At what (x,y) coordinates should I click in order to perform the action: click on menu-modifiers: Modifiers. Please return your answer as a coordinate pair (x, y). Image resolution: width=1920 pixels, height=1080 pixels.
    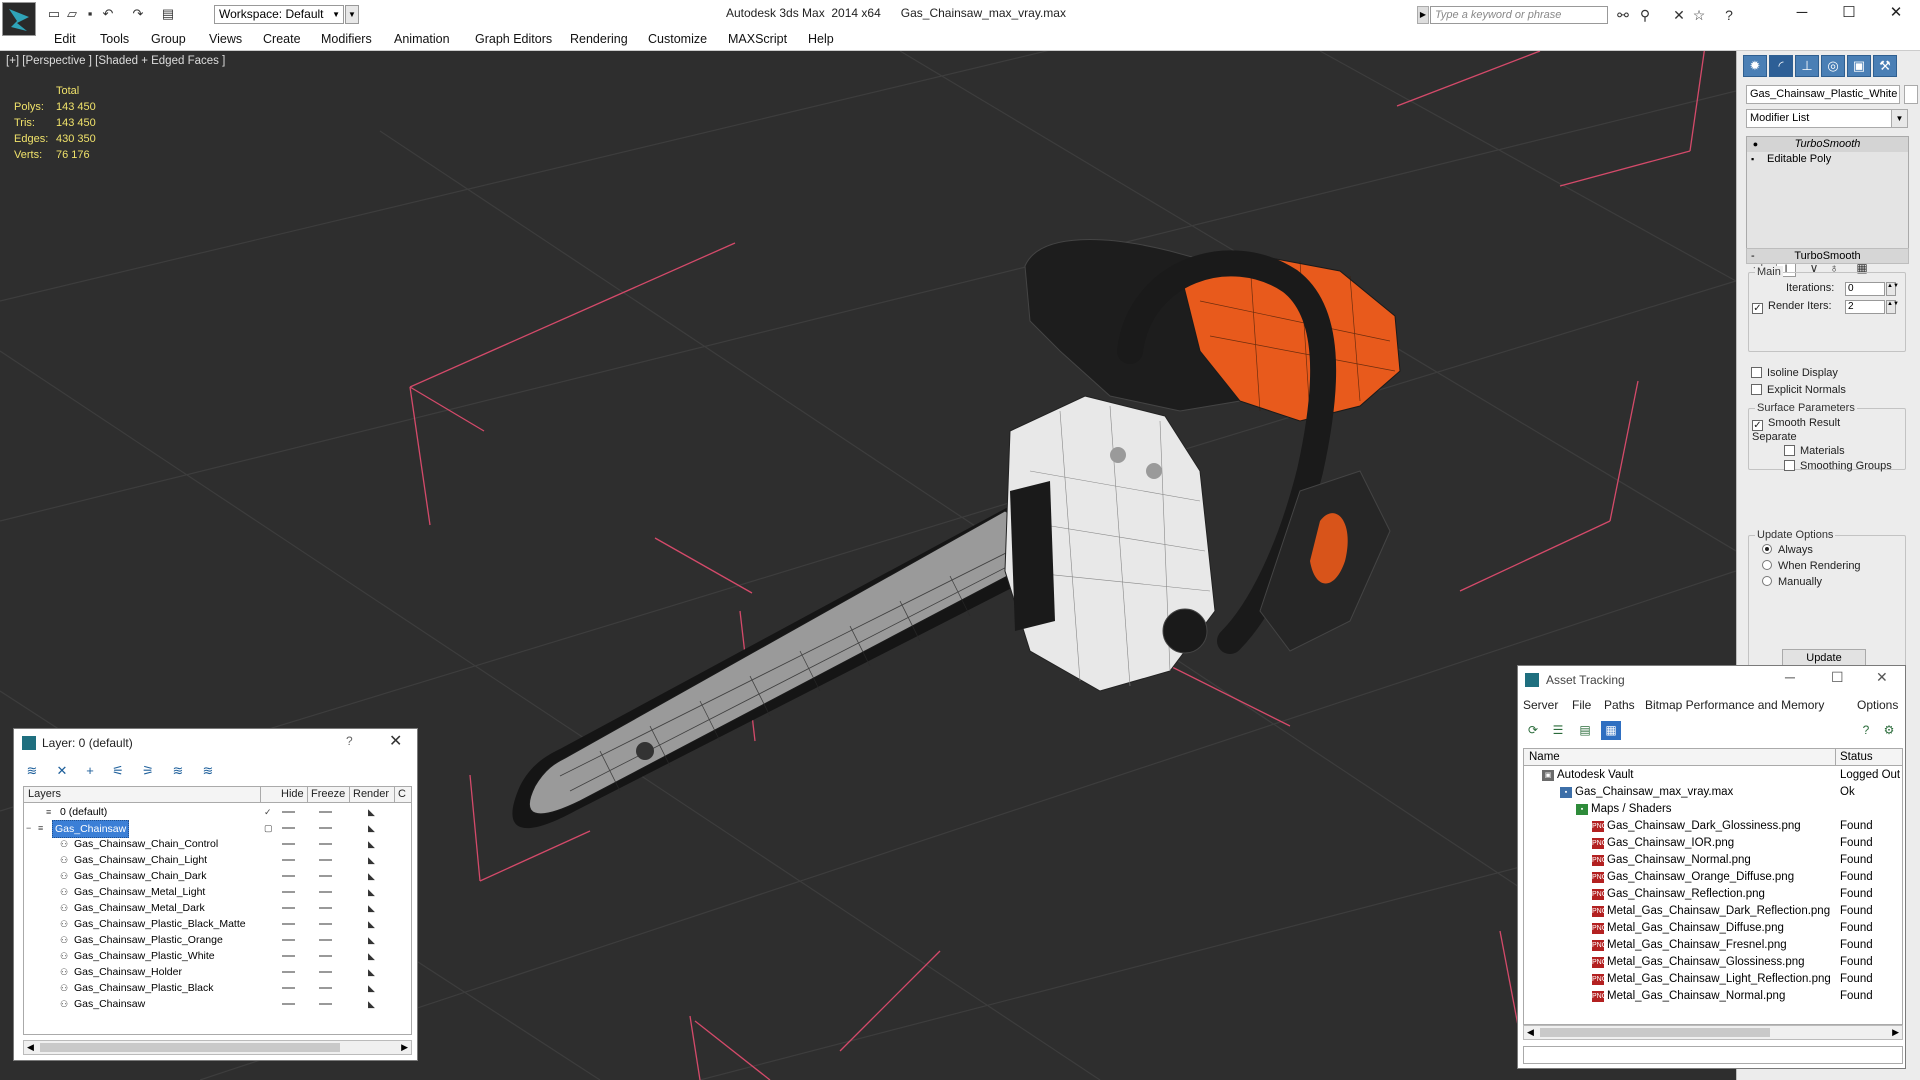
    Looking at the image, I should click on (346, 39).